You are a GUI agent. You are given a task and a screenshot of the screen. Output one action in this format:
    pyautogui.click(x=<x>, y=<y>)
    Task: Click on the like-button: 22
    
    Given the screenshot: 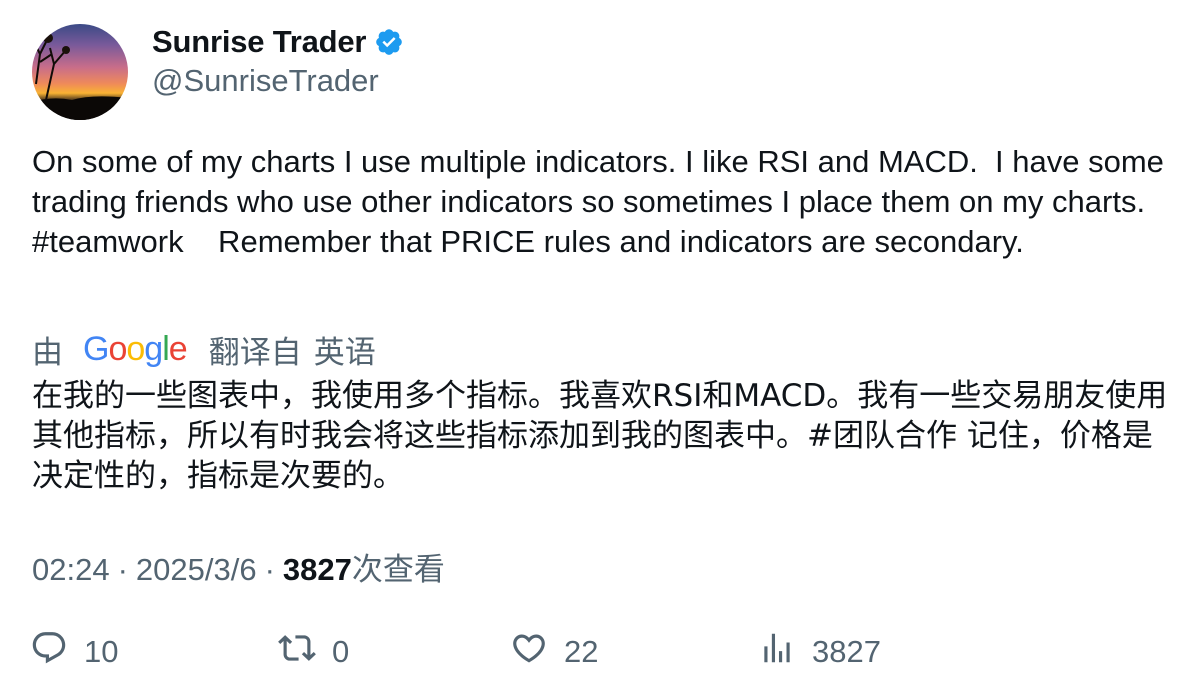 What is the action you would take?
    pyautogui.click(x=554, y=652)
    